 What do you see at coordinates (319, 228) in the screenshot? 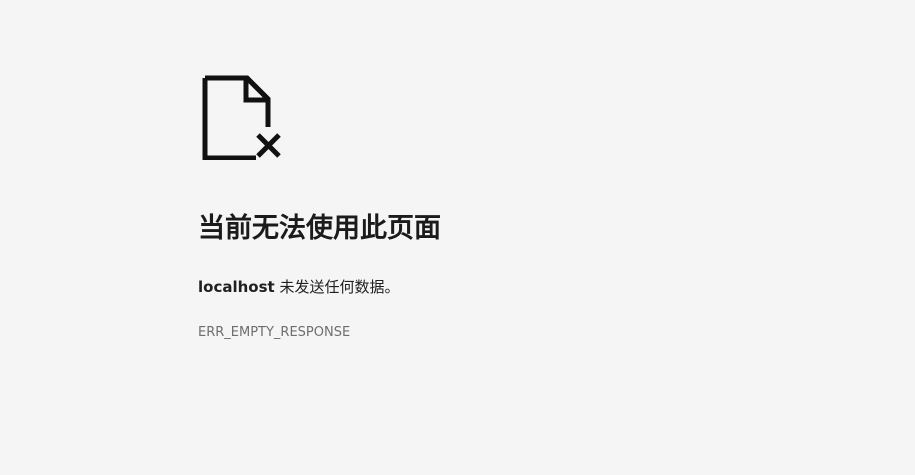
I see `page-title: 当前无法使用此页面` at bounding box center [319, 228].